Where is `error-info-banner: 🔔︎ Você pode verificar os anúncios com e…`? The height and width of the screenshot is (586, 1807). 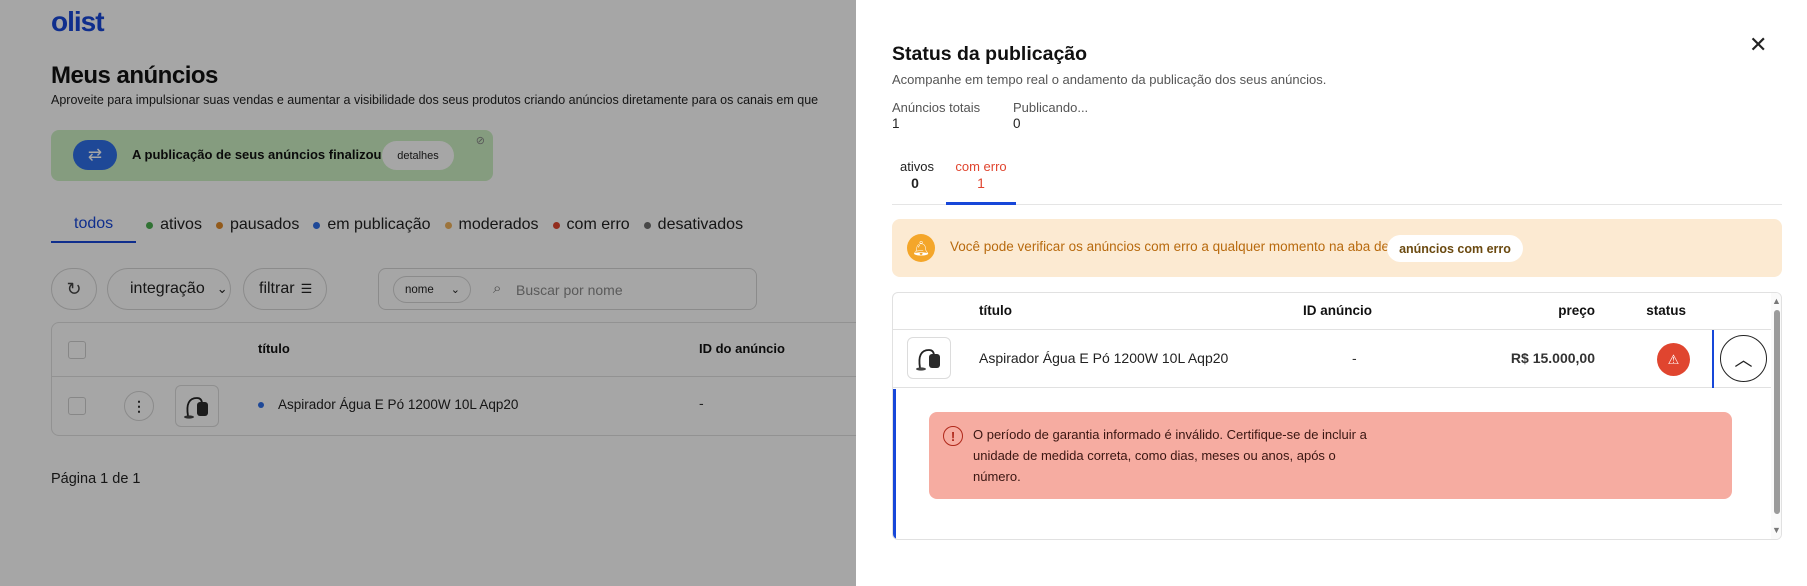
error-info-banner: 🔔︎ Você pode verificar os anúncios com e… is located at coordinates (1337, 248).